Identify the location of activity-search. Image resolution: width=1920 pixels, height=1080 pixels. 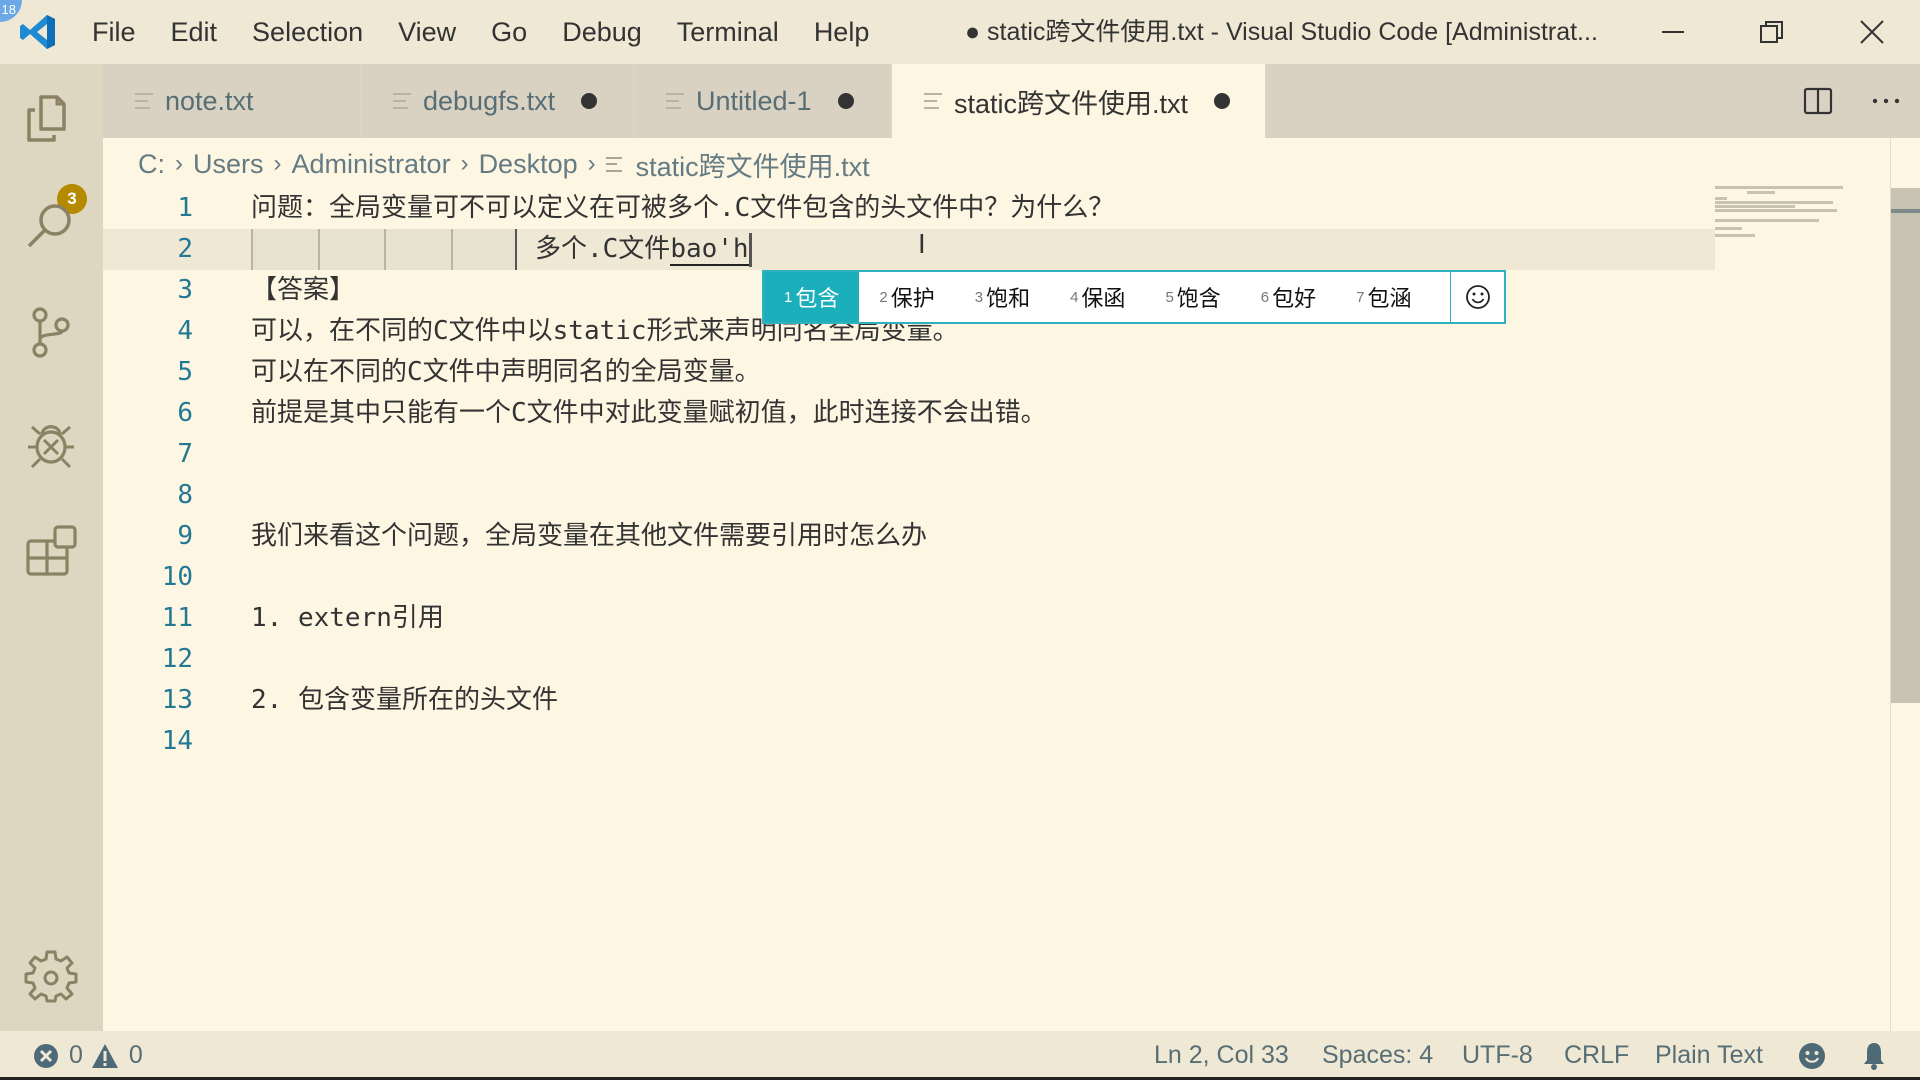
(51, 226).